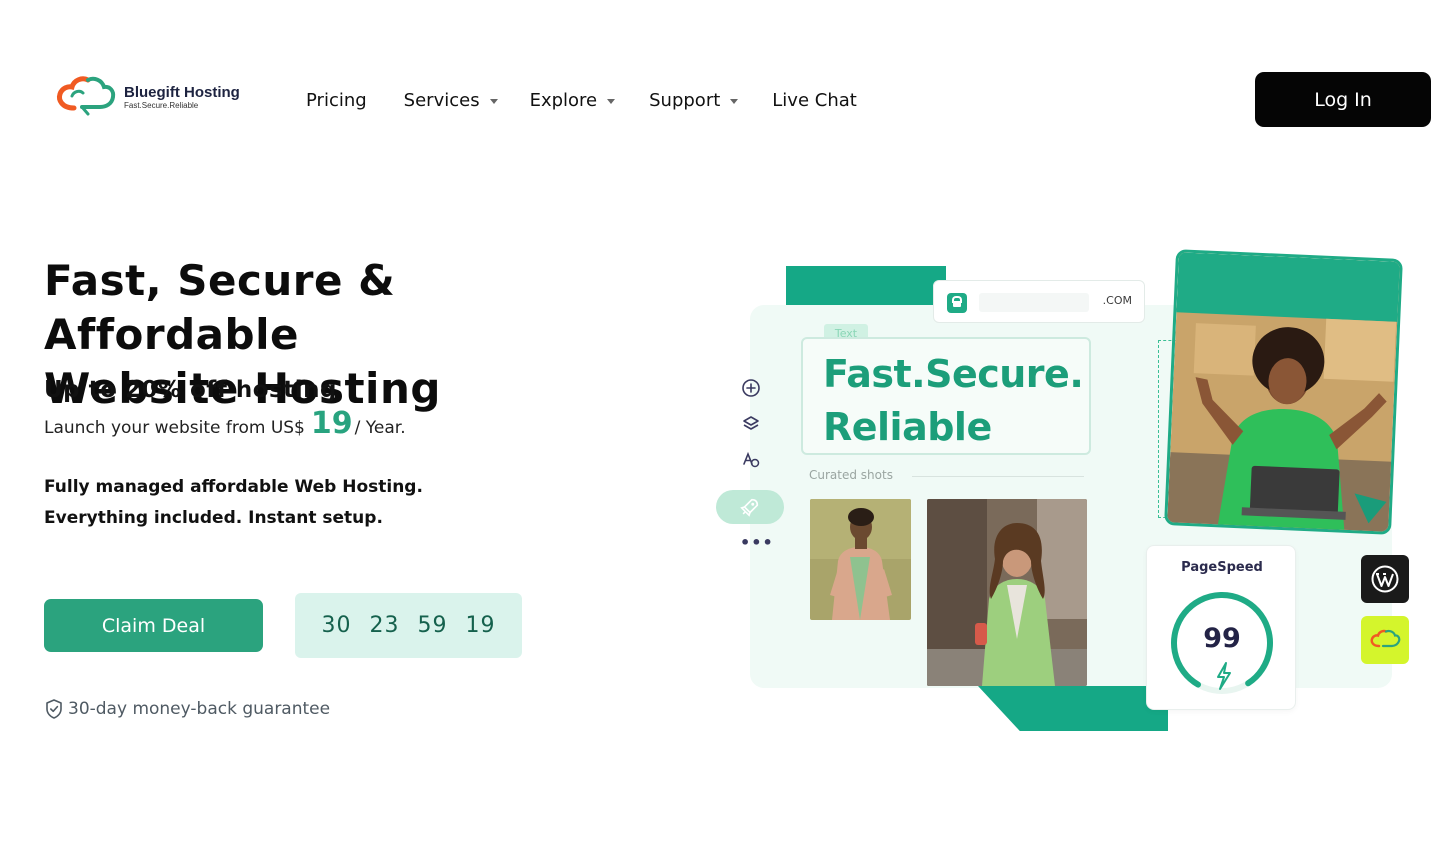  I want to click on countdown-seconds: 19, so click(480, 625).